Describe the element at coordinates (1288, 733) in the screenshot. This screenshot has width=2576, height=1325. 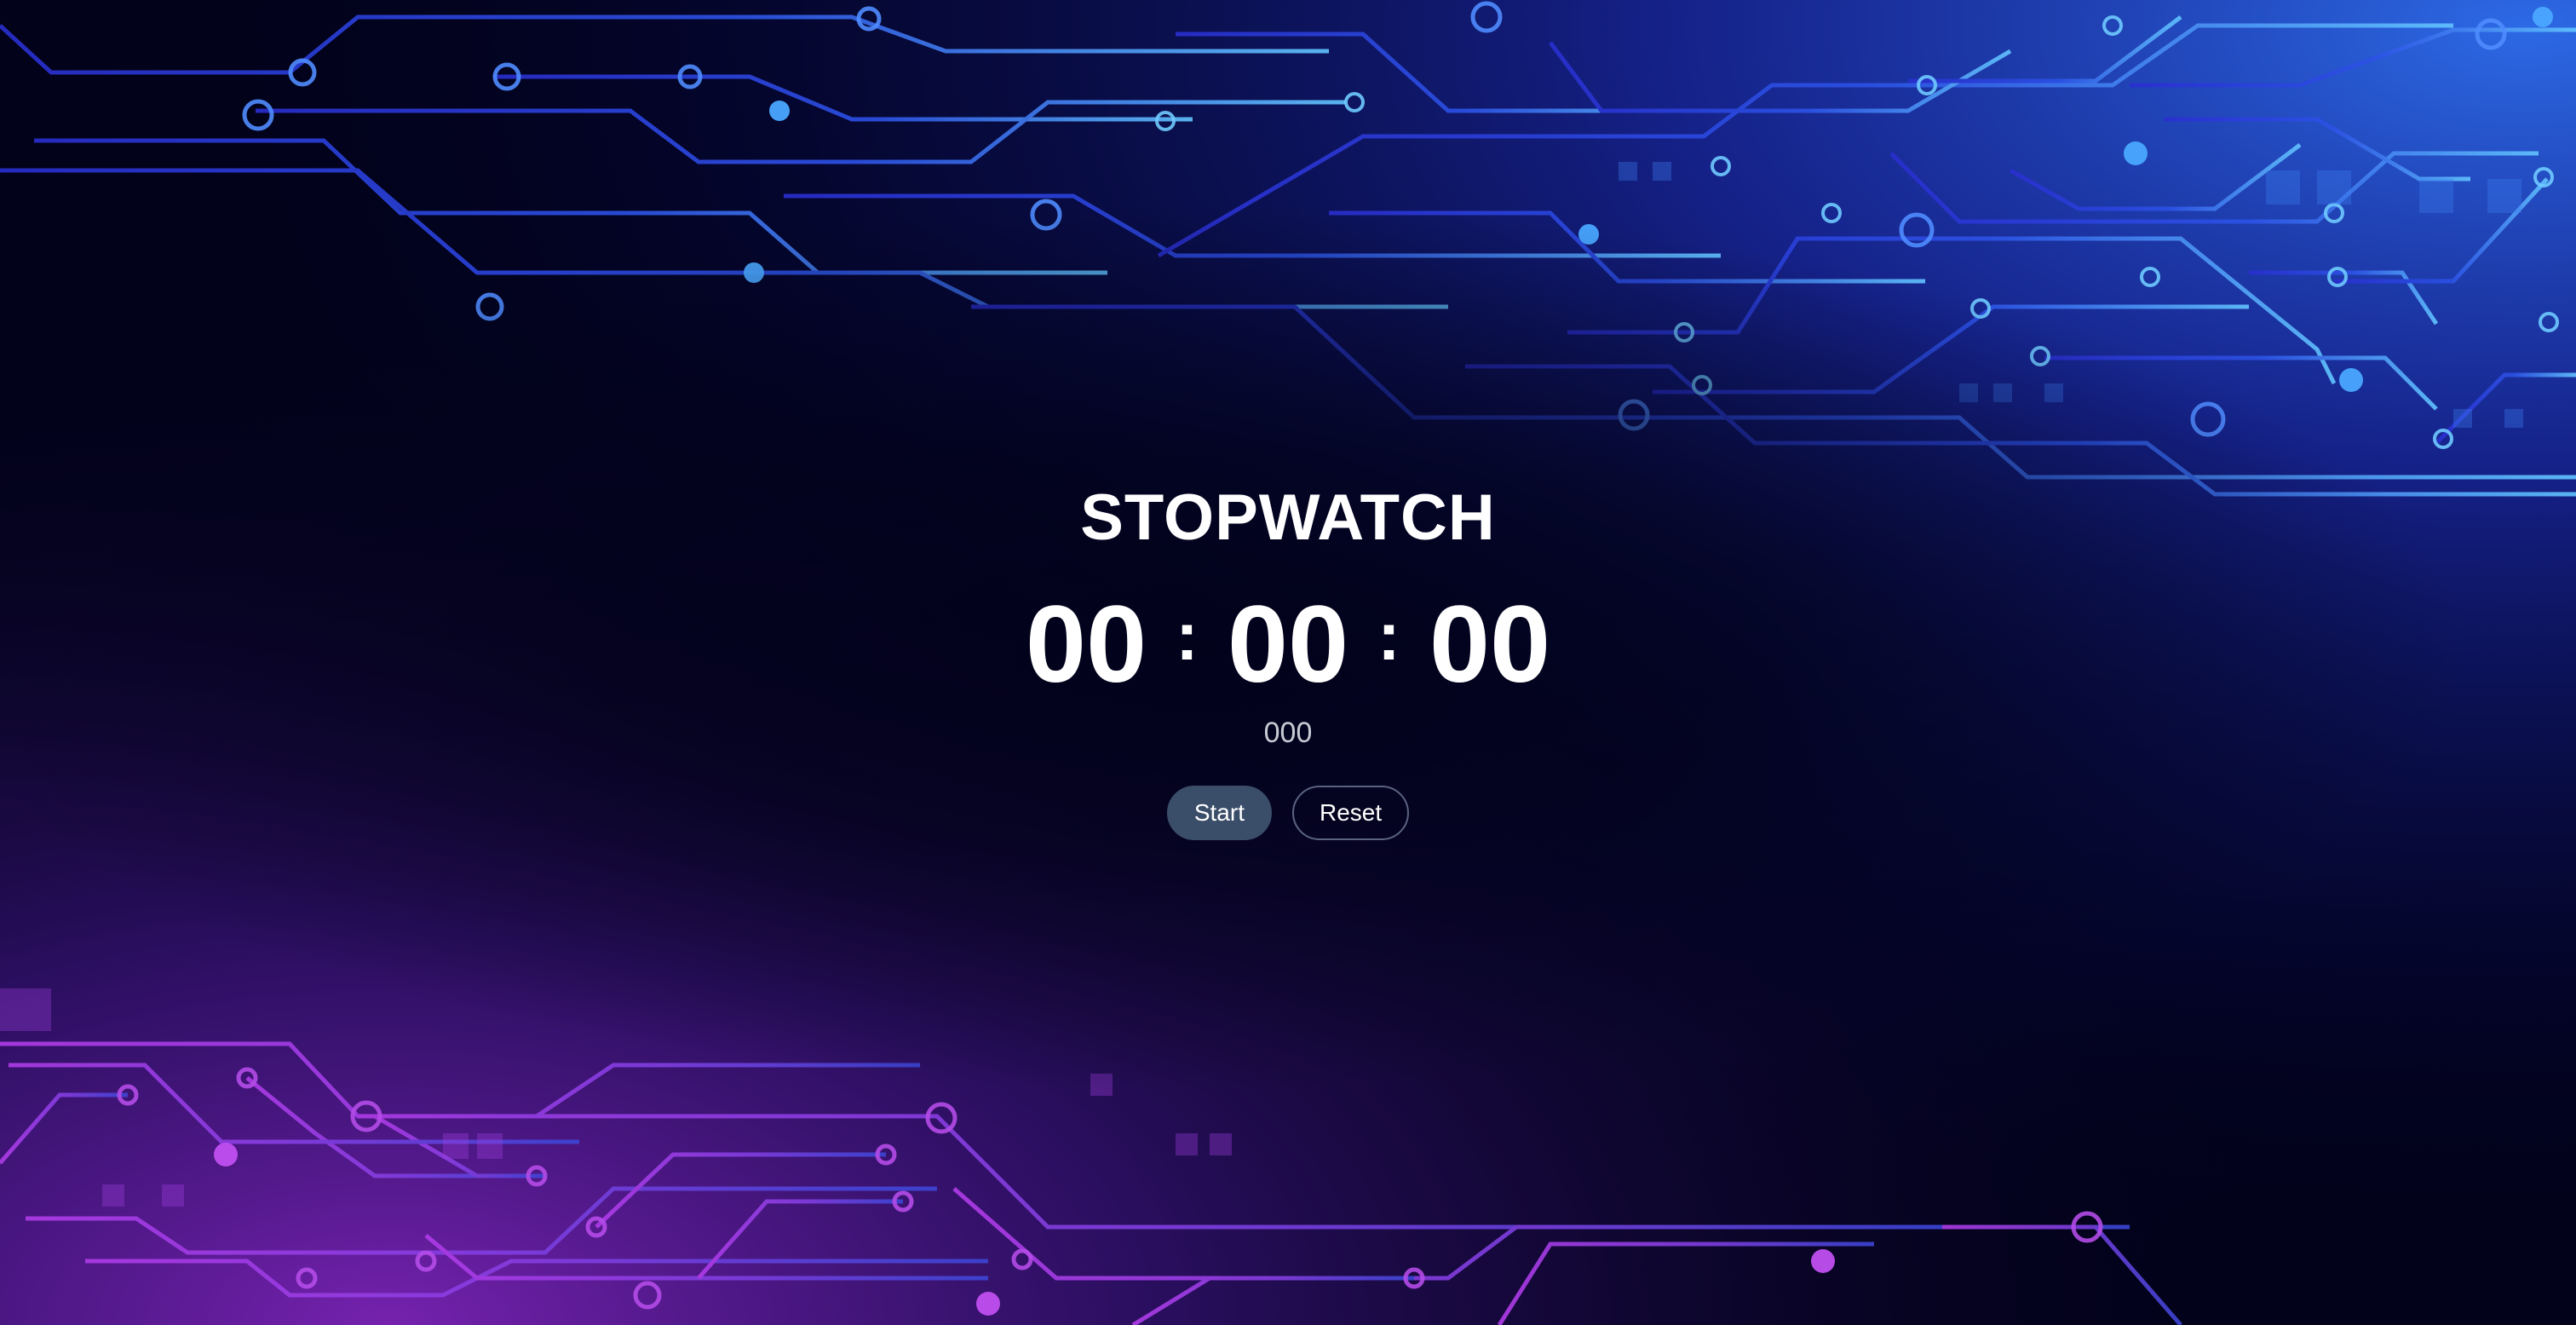
I see `milliseconds-value: 000` at that location.